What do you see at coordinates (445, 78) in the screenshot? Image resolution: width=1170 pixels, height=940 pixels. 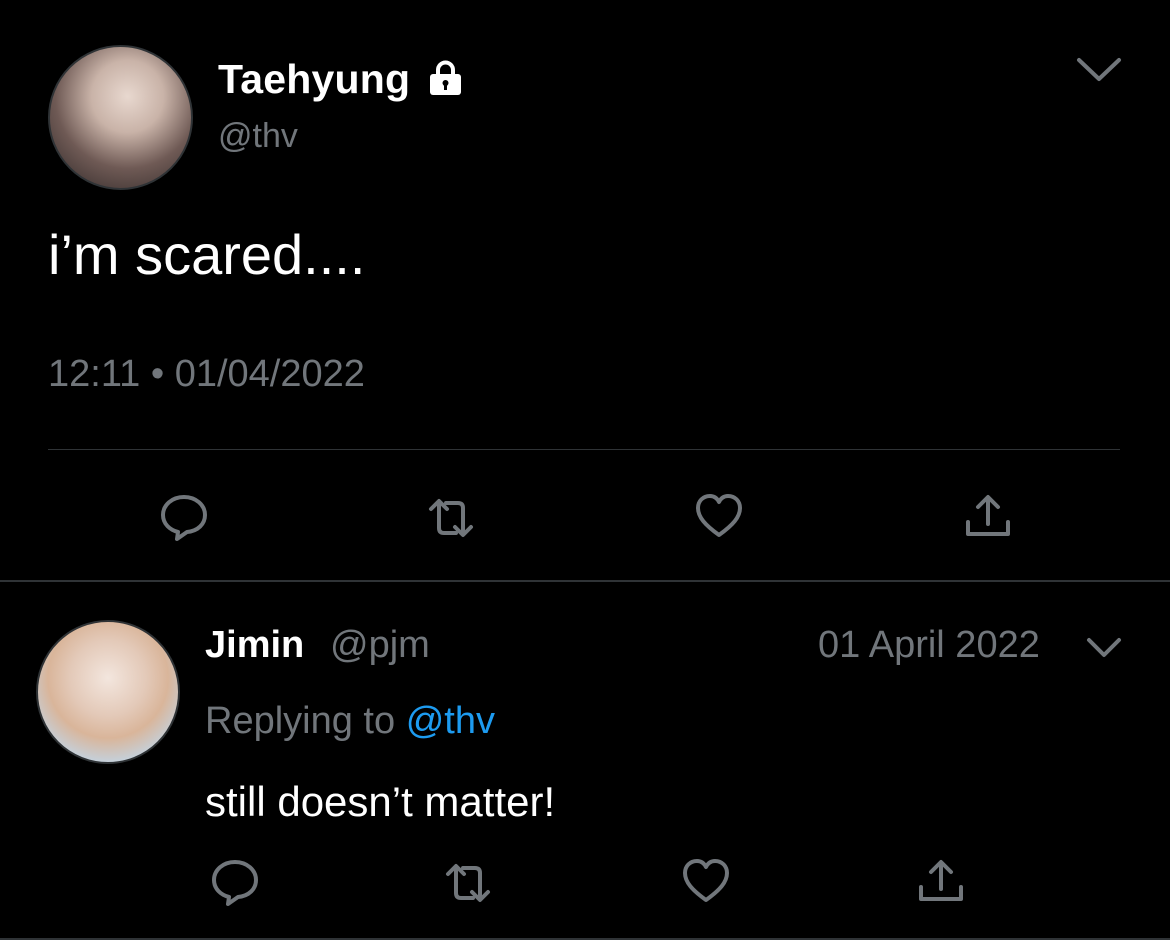 I see `lock-icon` at bounding box center [445, 78].